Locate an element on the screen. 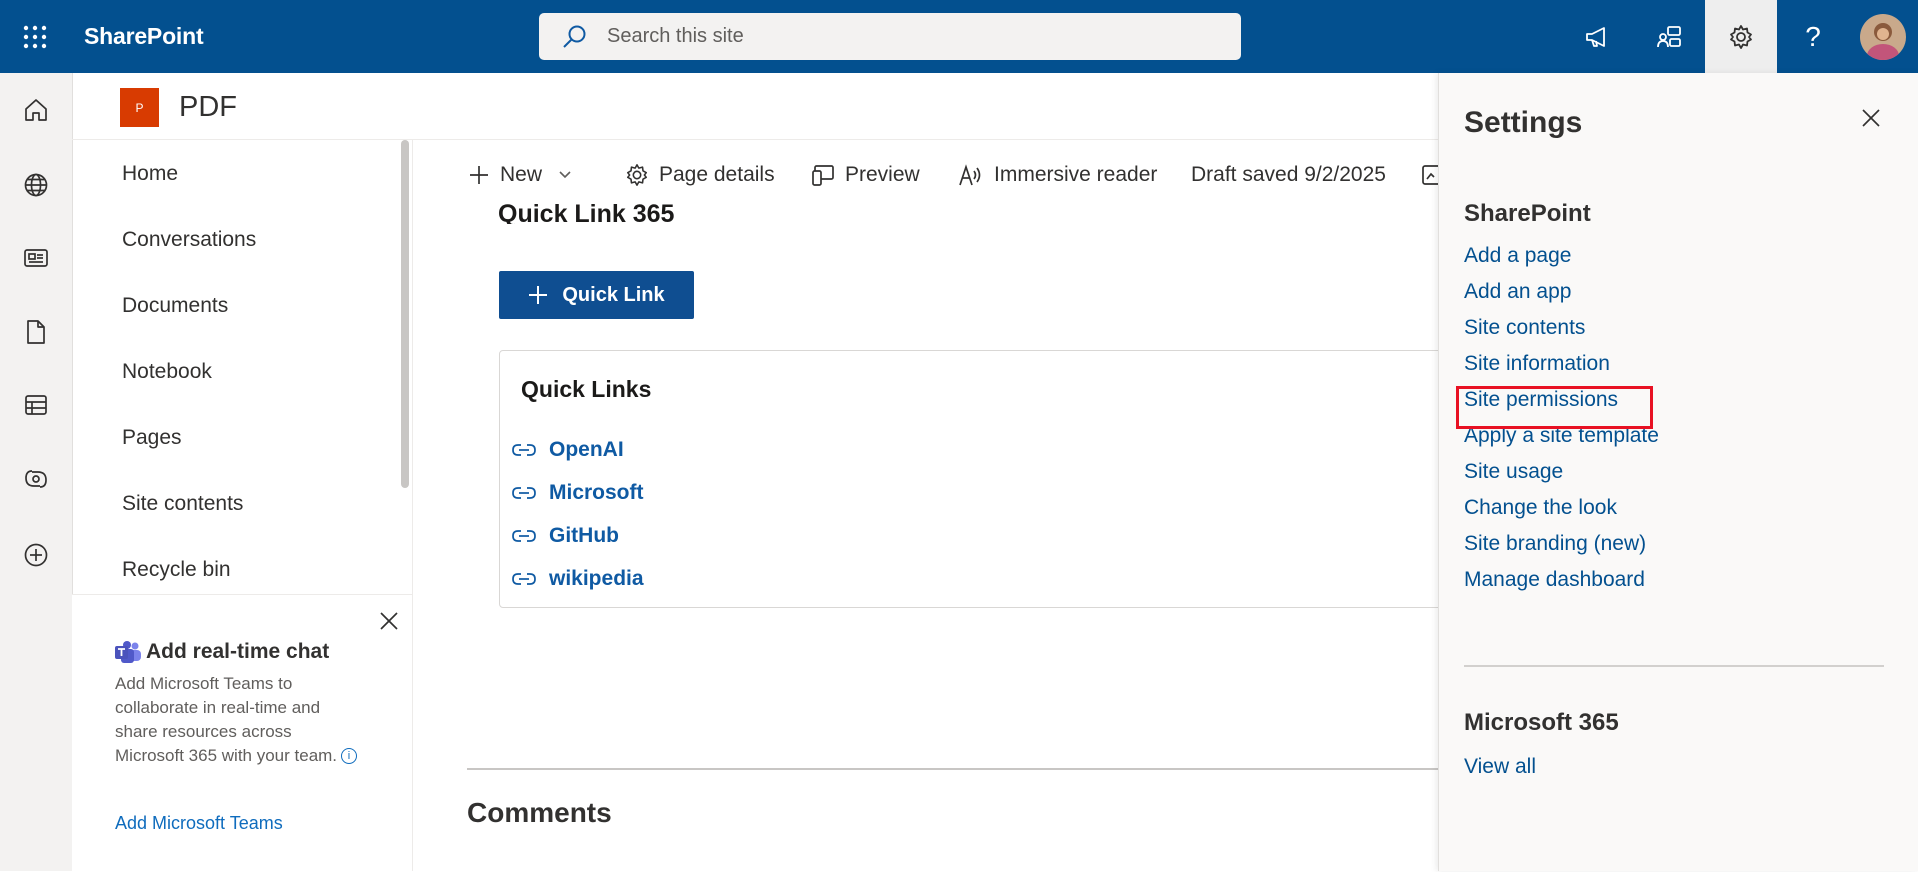  quick-link-button-label: Quick Link is located at coordinates (613, 294).